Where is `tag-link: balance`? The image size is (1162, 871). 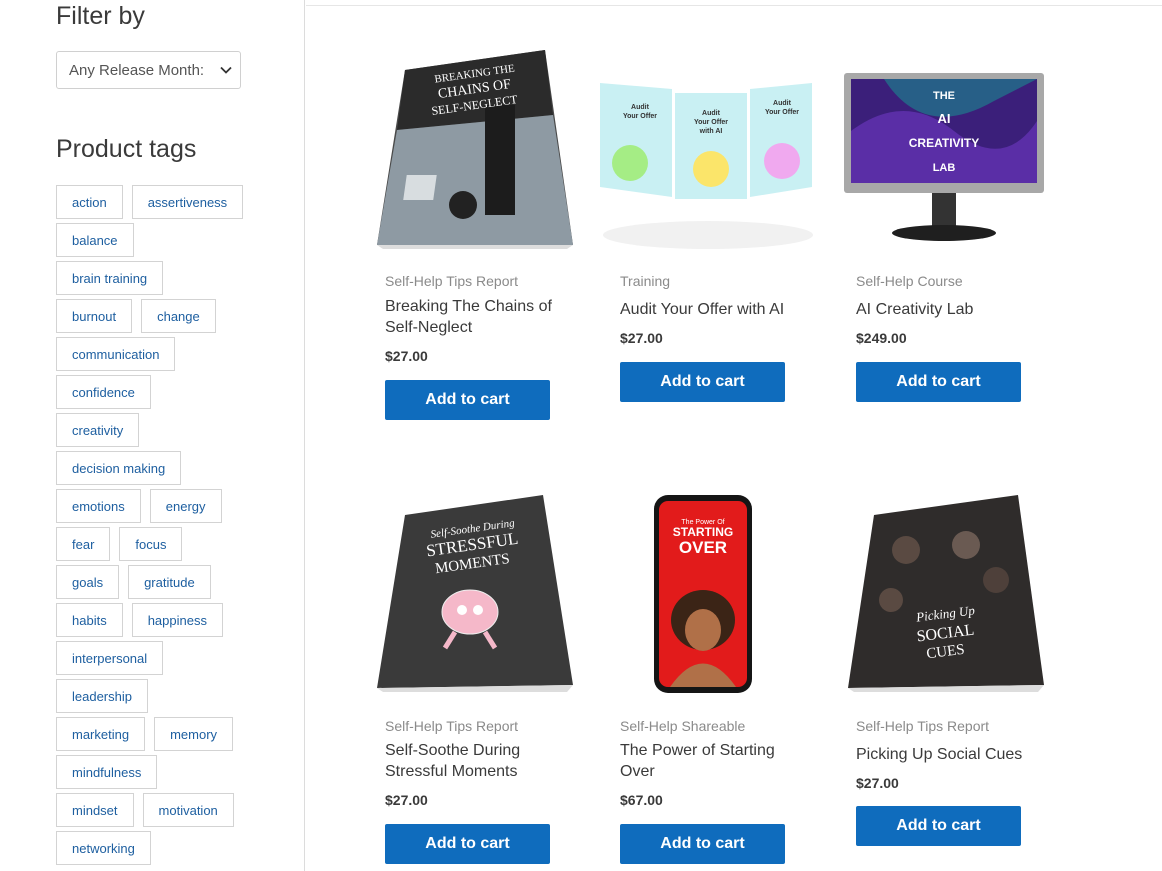
tag-link: balance is located at coordinates (95, 240).